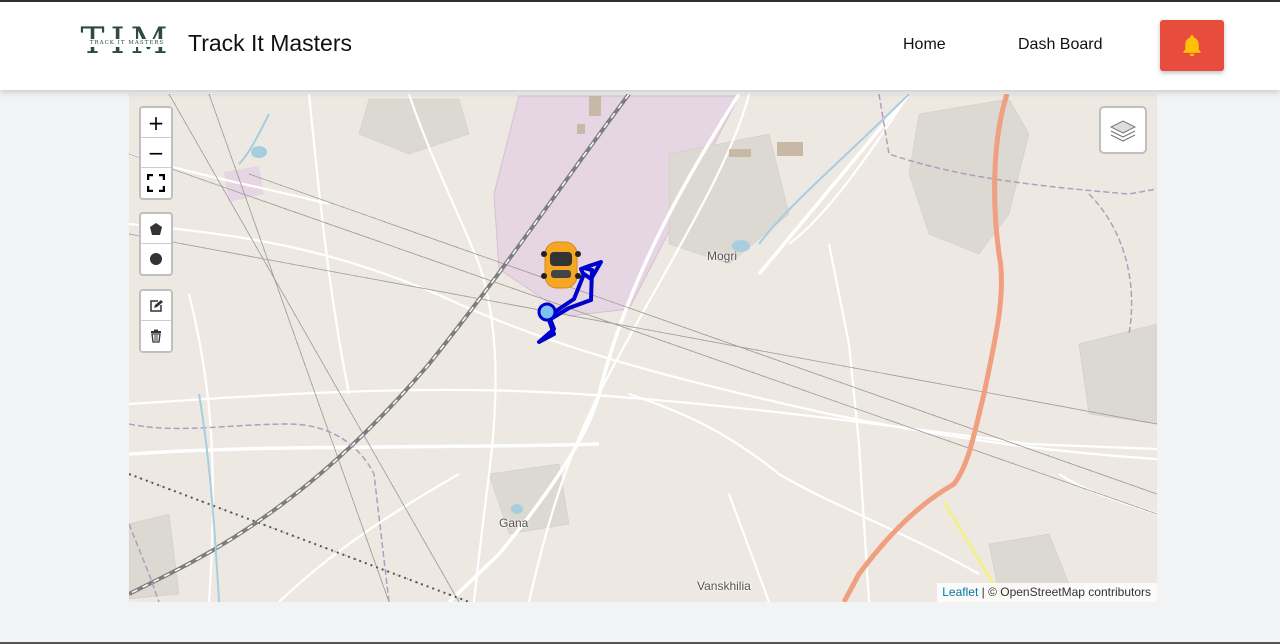  Describe the element at coordinates (514, 523) in the screenshot. I see `place-label-gana: Gana` at that location.